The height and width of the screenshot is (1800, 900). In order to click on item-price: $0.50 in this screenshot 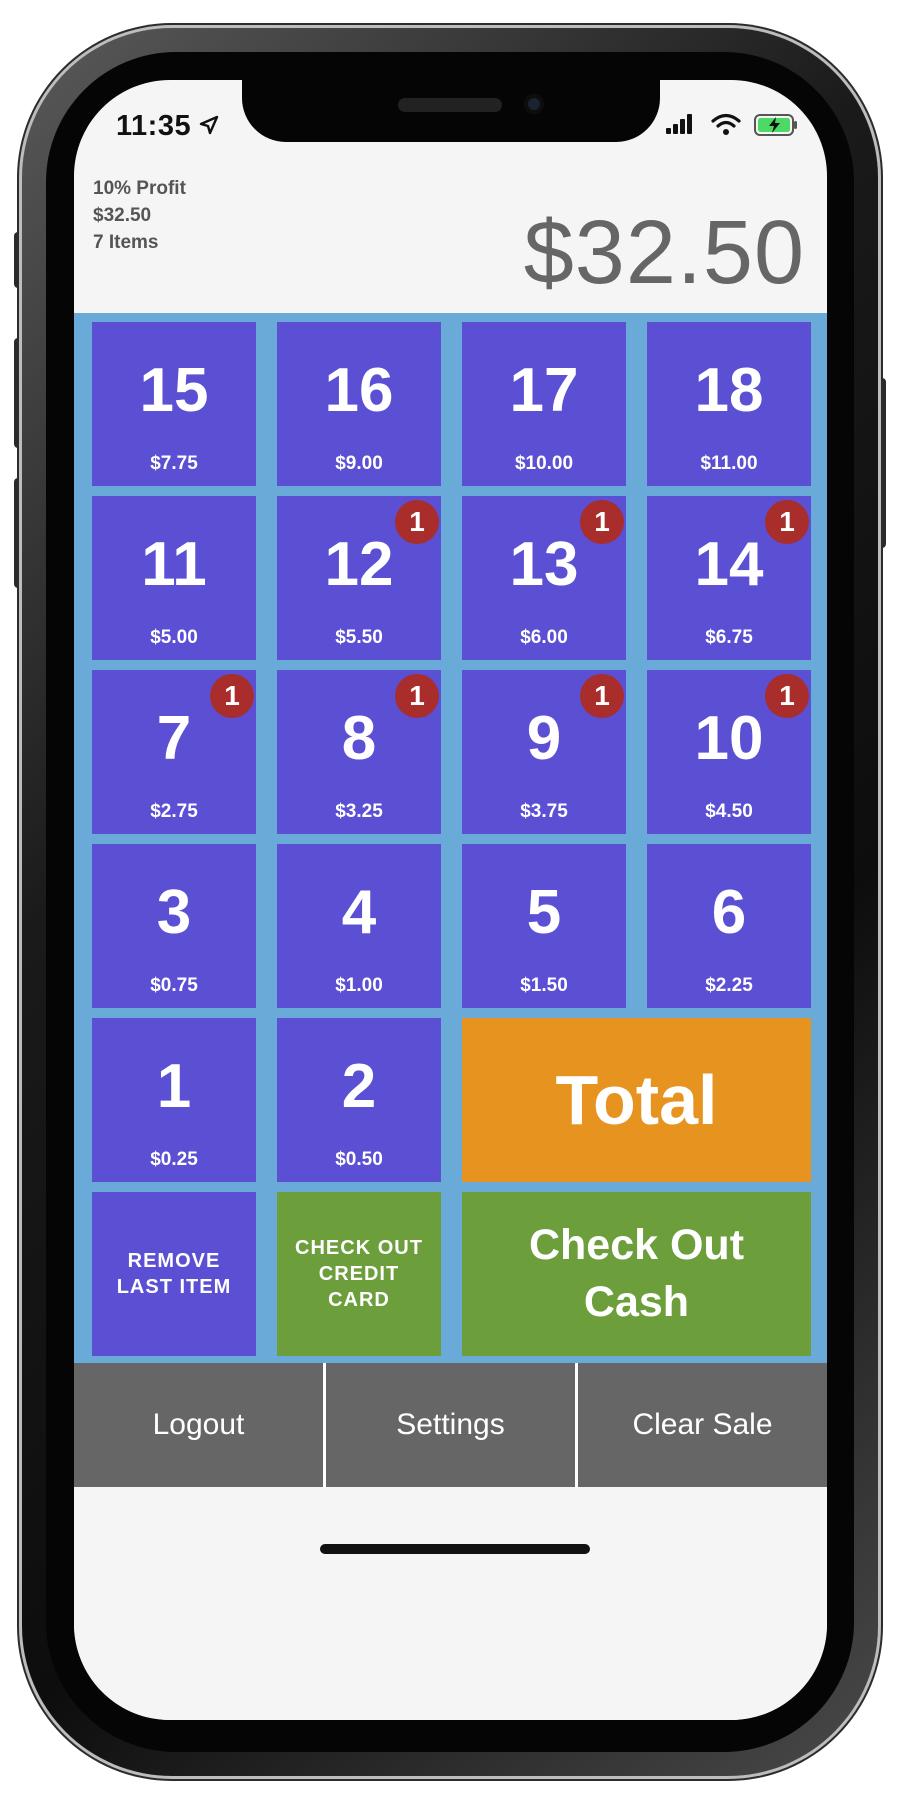, I will do `click(359, 1159)`.